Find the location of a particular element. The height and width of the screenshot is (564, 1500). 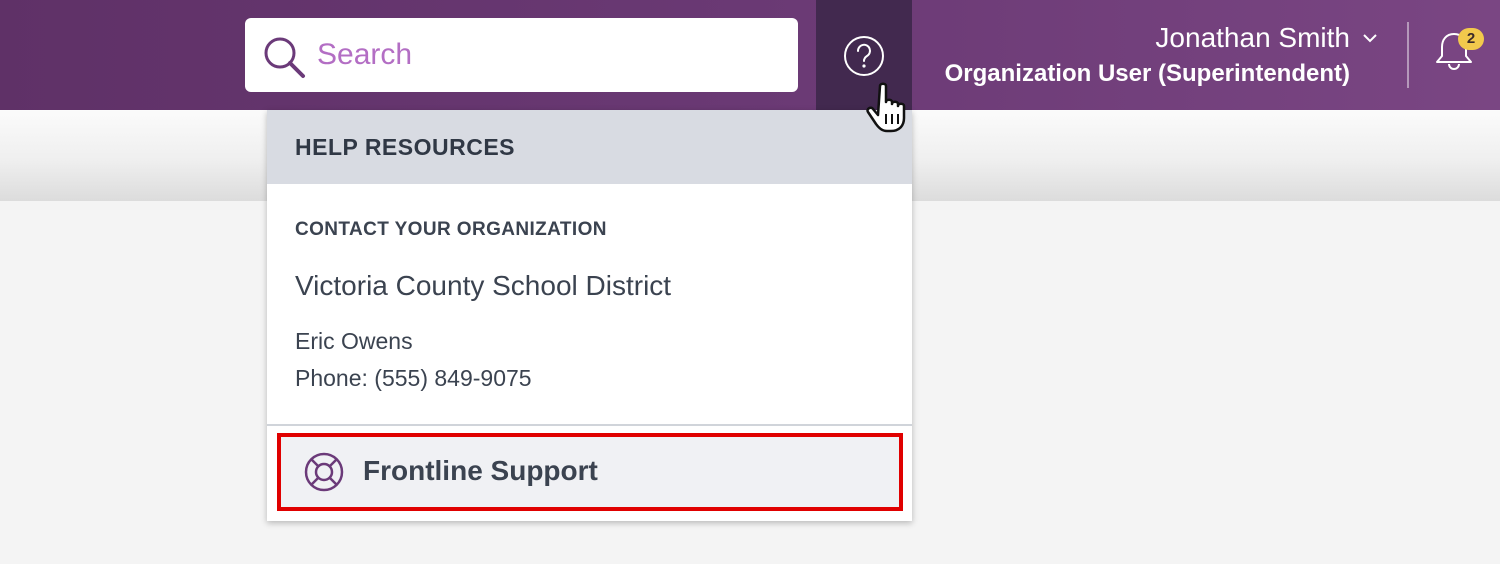

user-role: Organization User (Superintendent) is located at coordinates (1147, 73).